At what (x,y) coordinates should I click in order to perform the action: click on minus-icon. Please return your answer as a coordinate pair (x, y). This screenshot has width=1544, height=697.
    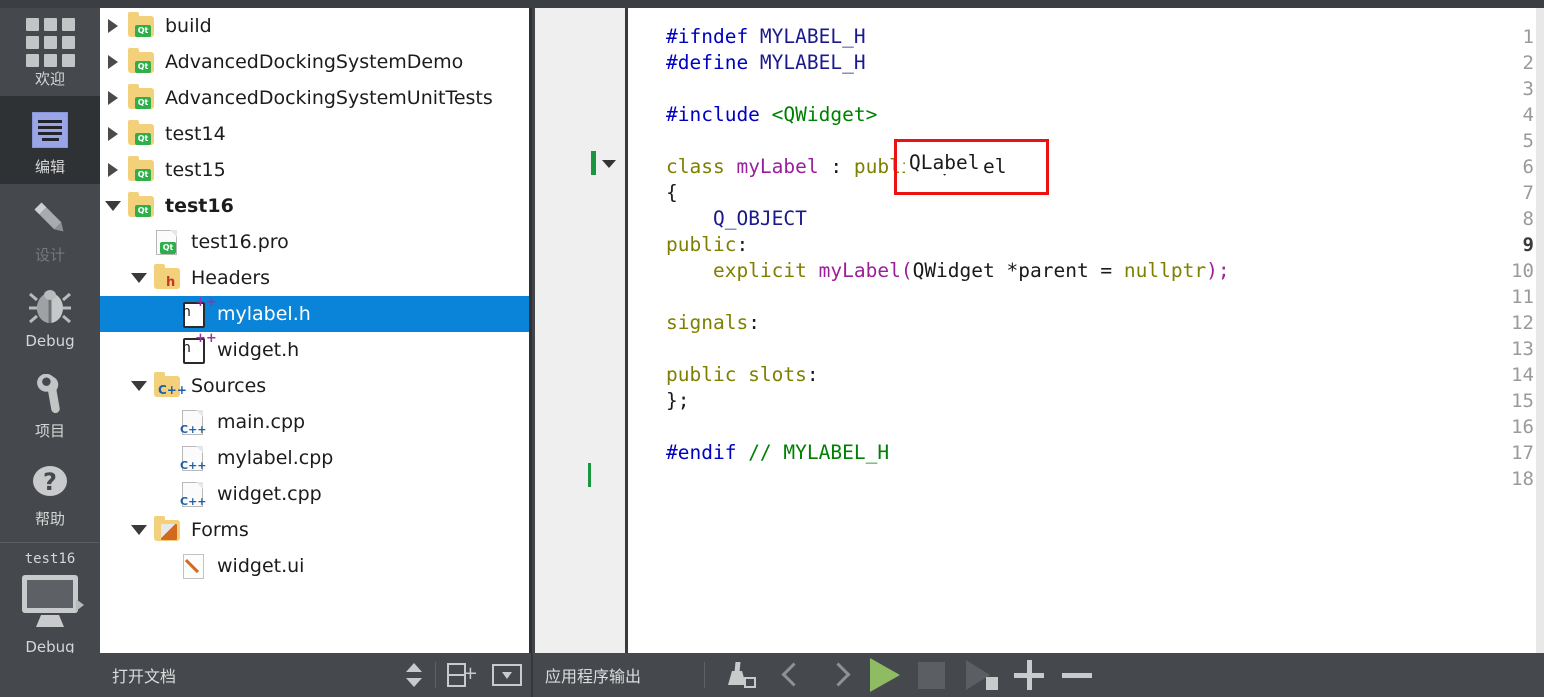
    Looking at the image, I should click on (1077, 675).